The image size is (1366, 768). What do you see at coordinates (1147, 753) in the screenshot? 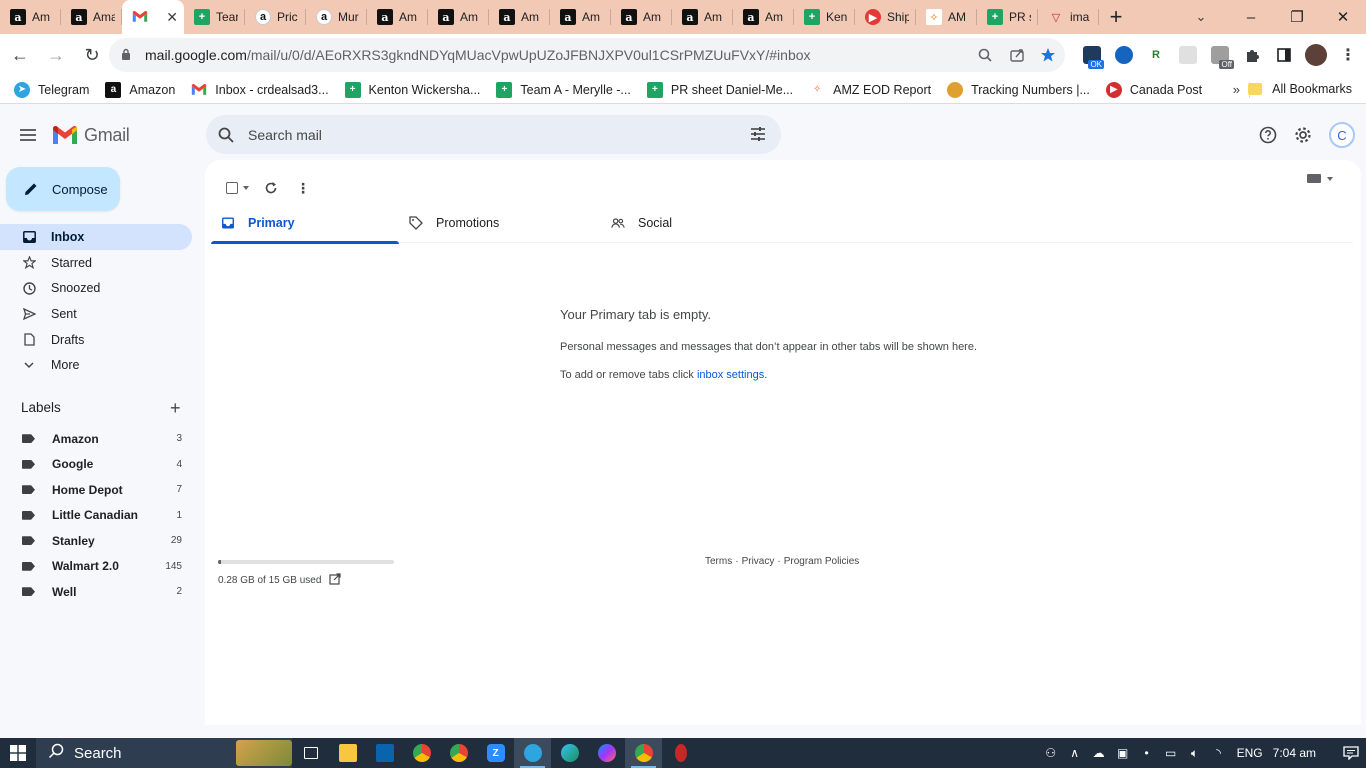
I see `microphone-icon: •` at bounding box center [1147, 753].